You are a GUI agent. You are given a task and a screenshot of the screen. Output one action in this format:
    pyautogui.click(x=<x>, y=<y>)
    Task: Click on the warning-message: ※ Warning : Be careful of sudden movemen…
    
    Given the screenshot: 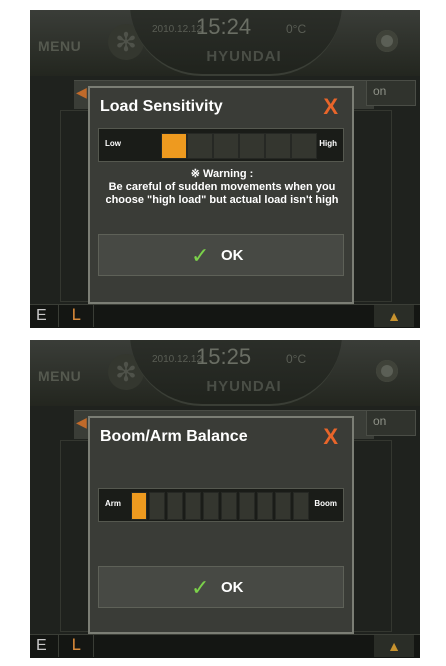 What is the action you would take?
    pyautogui.click(x=222, y=187)
    